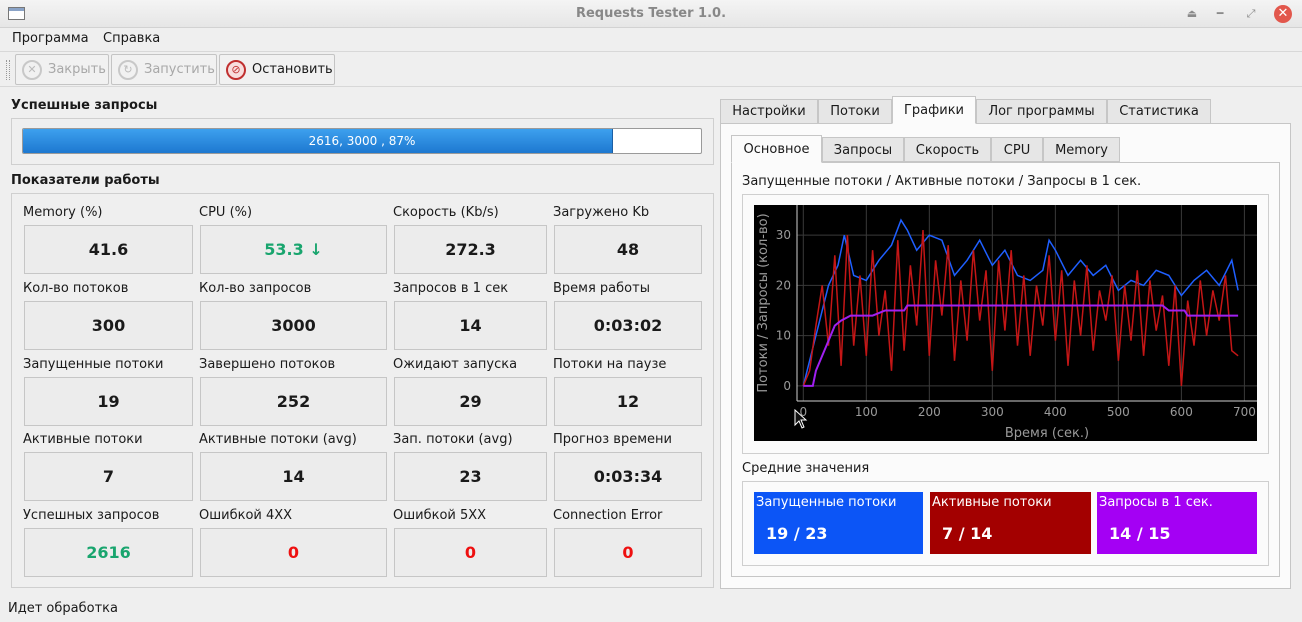 The width and height of the screenshot is (1302, 622). I want to click on refresh-icon: ↻, so click(128, 70).